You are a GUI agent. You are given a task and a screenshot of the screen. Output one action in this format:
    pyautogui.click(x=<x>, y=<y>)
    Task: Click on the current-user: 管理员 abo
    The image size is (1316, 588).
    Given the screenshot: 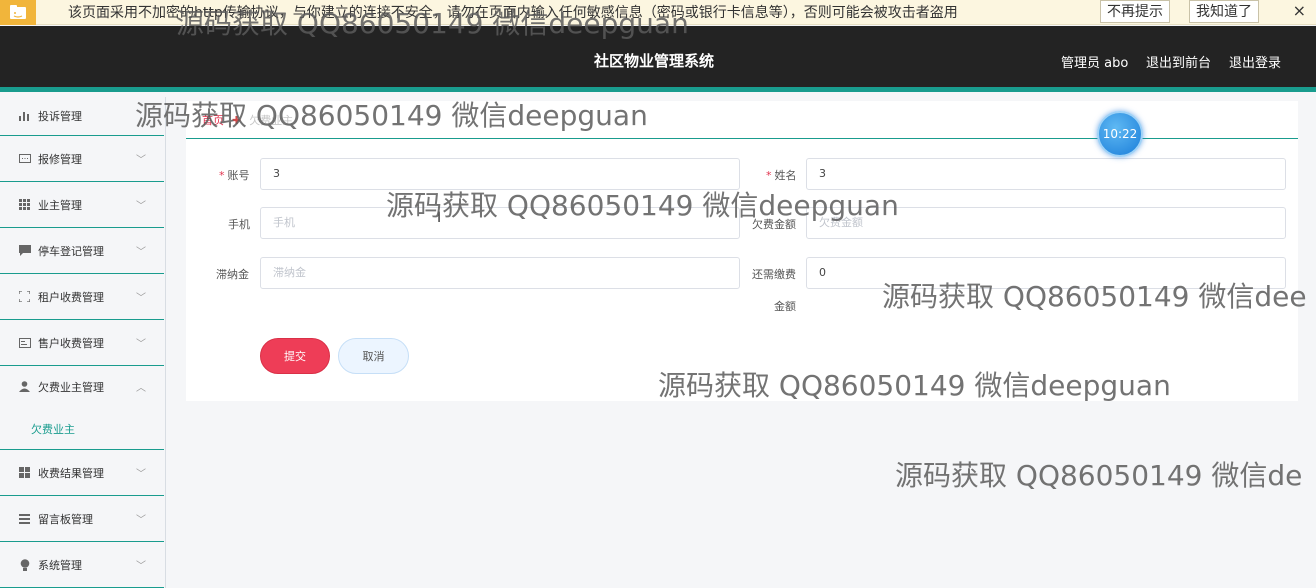 What is the action you would take?
    pyautogui.click(x=1095, y=63)
    